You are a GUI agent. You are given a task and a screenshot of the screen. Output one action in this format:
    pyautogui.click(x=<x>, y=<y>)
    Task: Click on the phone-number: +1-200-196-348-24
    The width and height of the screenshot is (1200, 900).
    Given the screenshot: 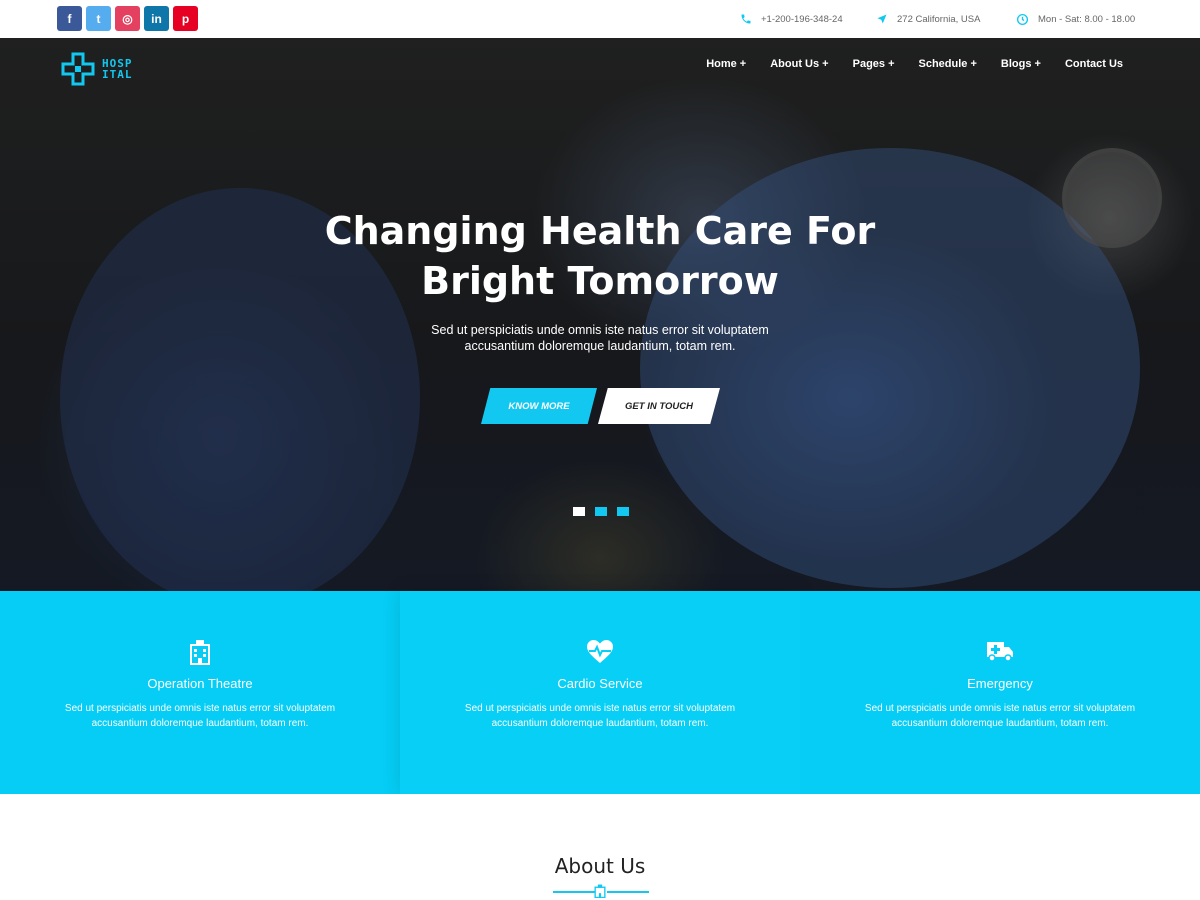 What is the action you would take?
    pyautogui.click(x=802, y=19)
    